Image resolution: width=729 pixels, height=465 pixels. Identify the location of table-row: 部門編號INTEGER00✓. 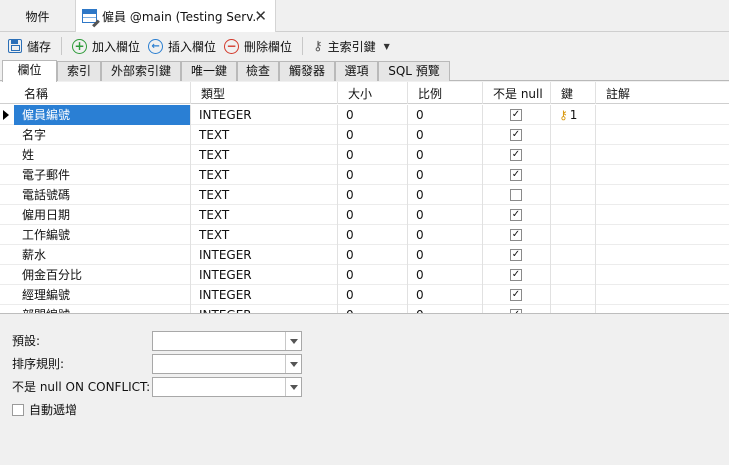
(364, 309).